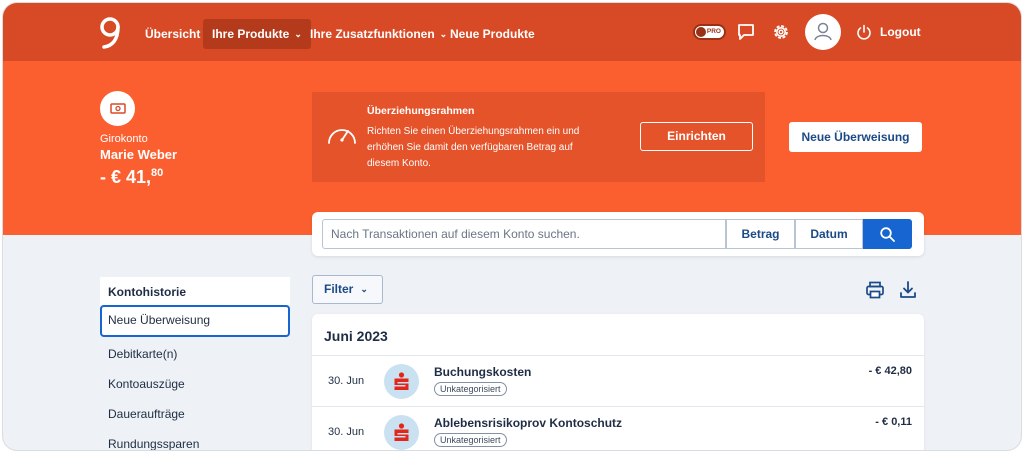 This screenshot has height=453, width=1024. What do you see at coordinates (829, 234) in the screenshot?
I see `date-filter-button: Datum` at bounding box center [829, 234].